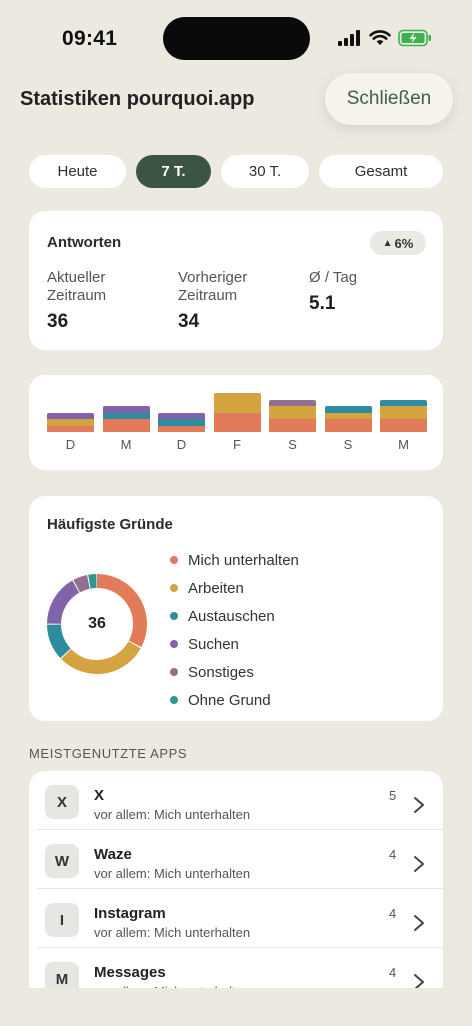  Describe the element at coordinates (97, 623) in the screenshot. I see `donut-total: 36` at that location.